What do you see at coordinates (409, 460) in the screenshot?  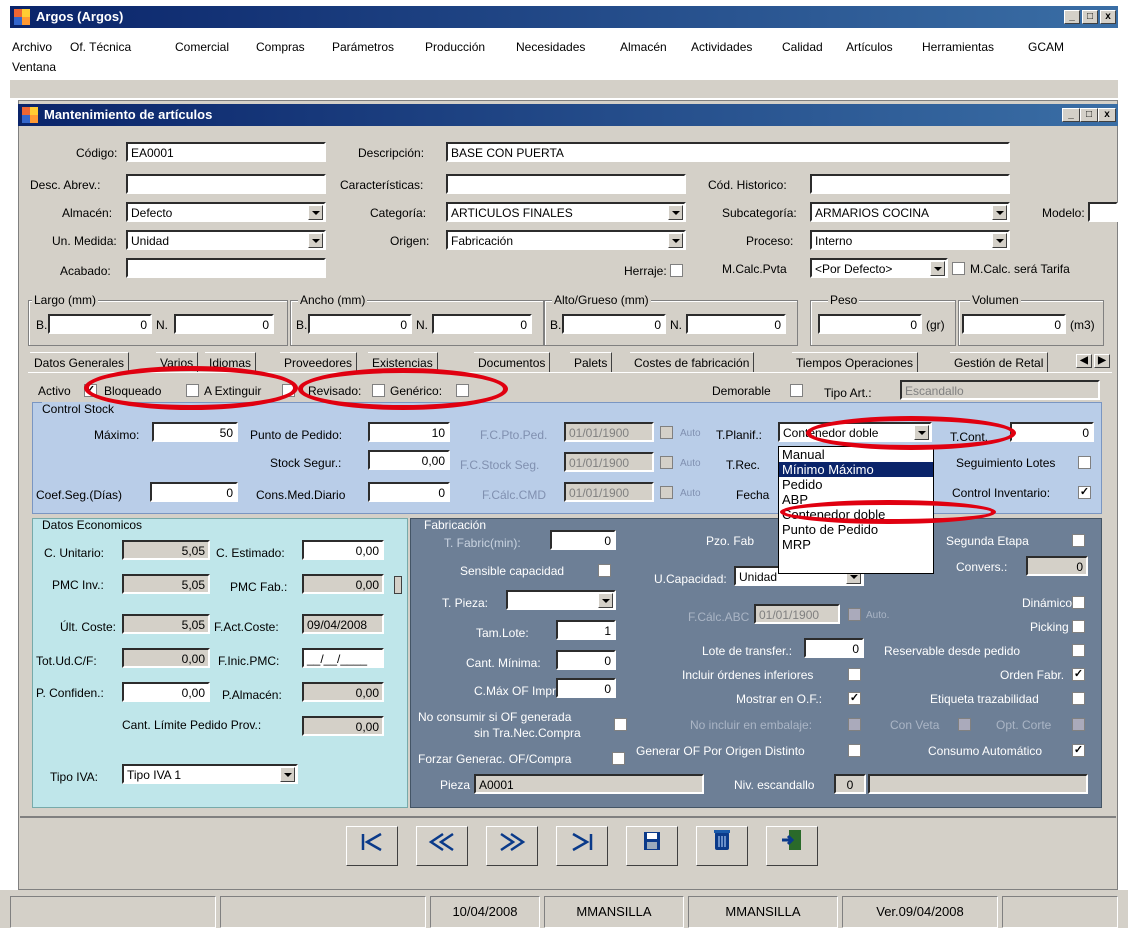 I see `stock-segur-field: 0,00` at bounding box center [409, 460].